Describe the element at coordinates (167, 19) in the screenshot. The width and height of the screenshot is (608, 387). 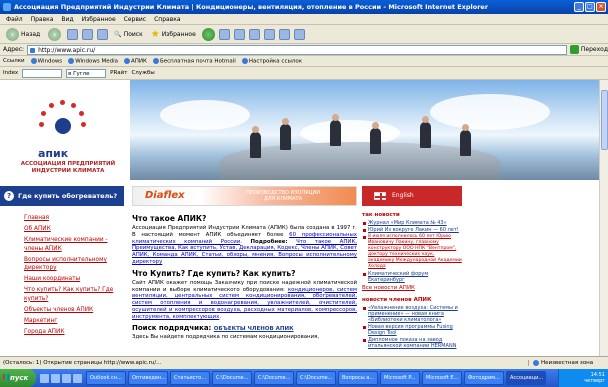
I see `menu-help: Справка` at that location.